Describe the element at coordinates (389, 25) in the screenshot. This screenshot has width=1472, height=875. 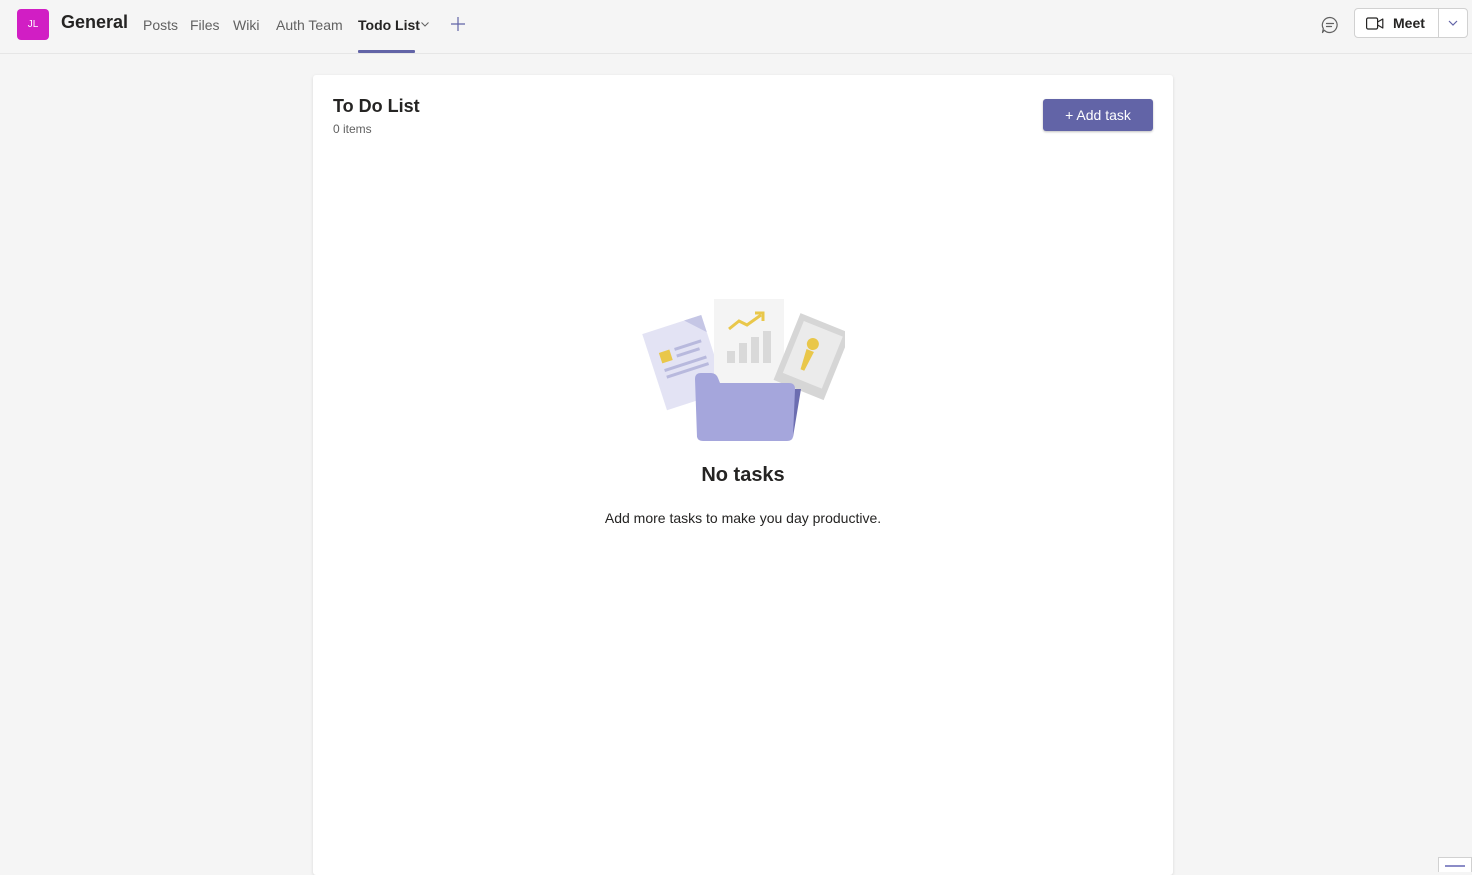
I see `tab-todo-list: Todo List` at that location.